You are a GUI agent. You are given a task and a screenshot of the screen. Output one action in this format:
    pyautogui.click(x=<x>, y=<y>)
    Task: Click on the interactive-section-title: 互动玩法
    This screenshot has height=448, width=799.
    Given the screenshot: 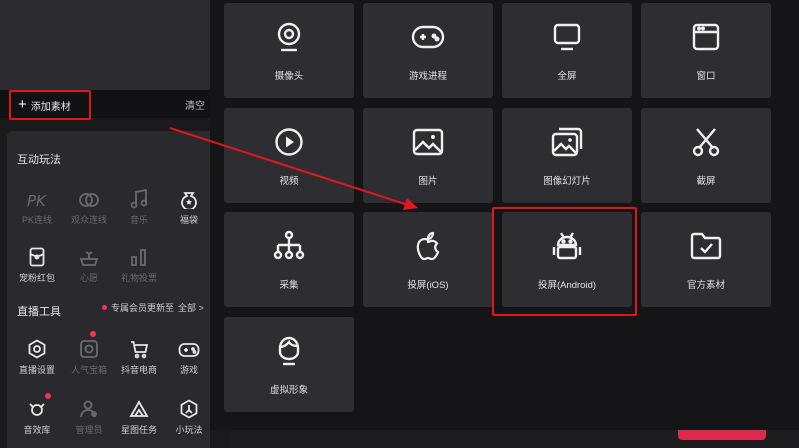 What is the action you would take?
    pyautogui.click(x=39, y=160)
    